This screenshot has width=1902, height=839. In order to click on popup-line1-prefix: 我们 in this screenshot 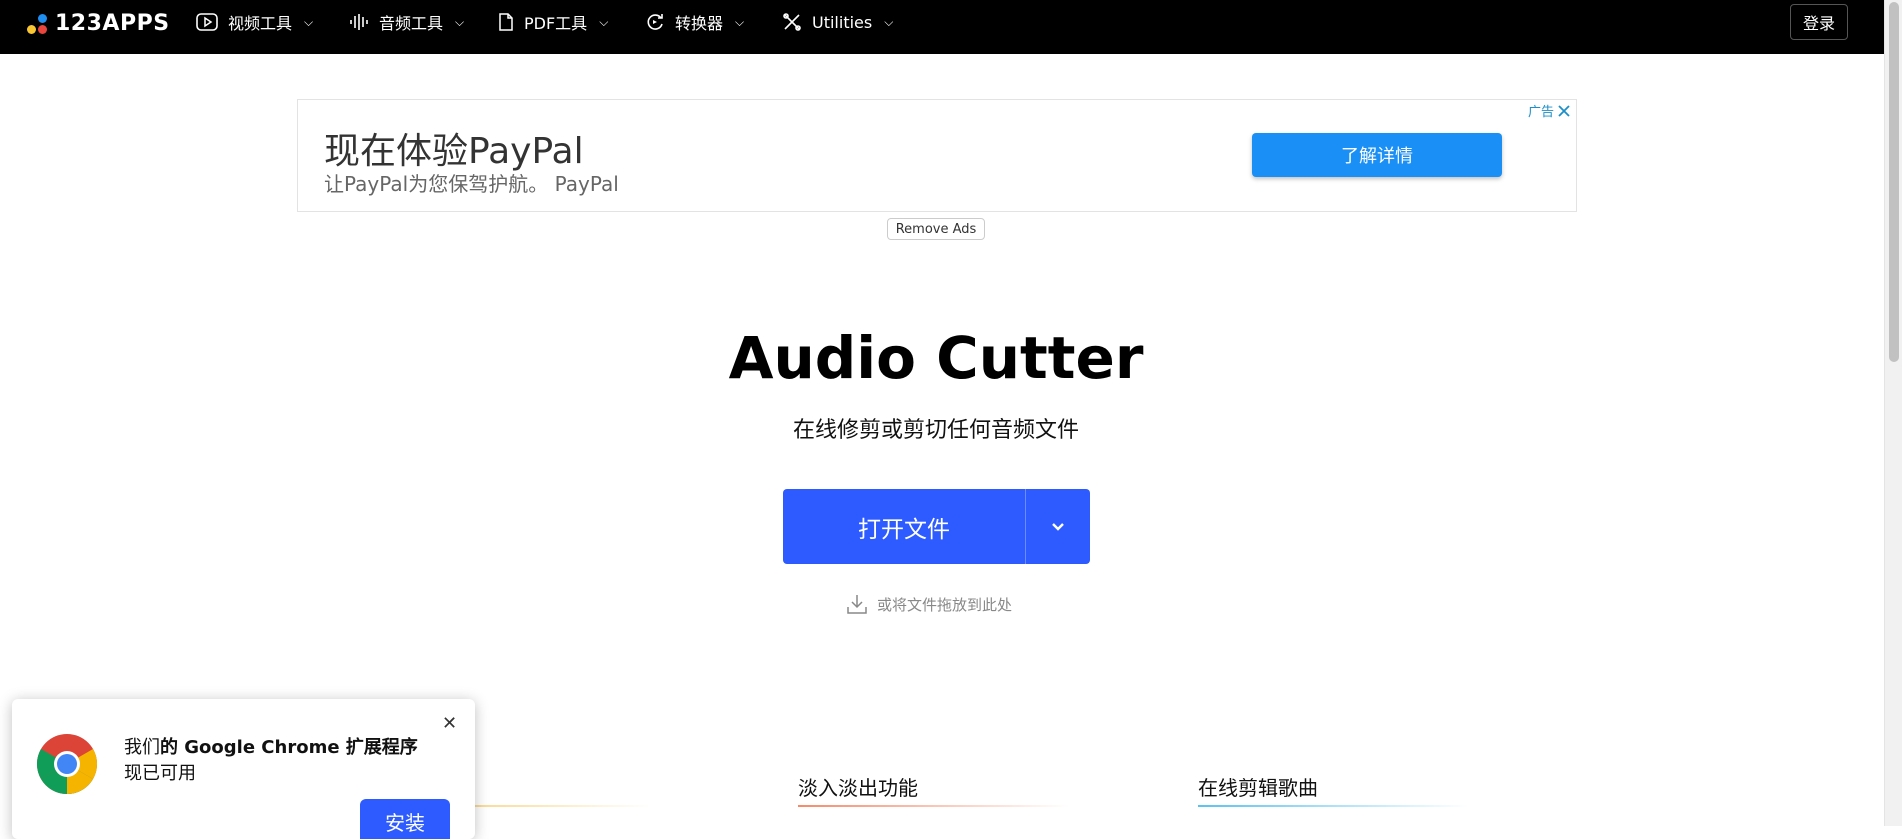, I will do `click(142, 747)`.